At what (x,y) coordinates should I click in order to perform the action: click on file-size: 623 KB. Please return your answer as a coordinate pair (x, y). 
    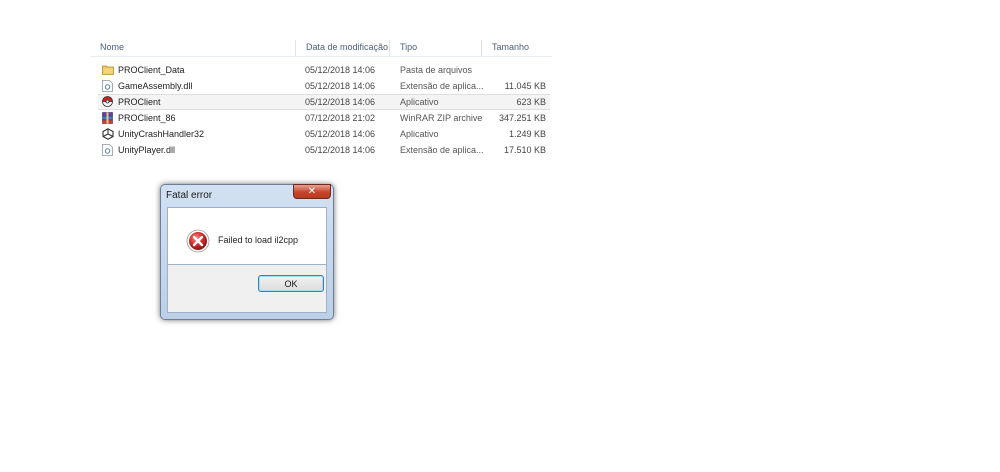
    Looking at the image, I should click on (531, 102).